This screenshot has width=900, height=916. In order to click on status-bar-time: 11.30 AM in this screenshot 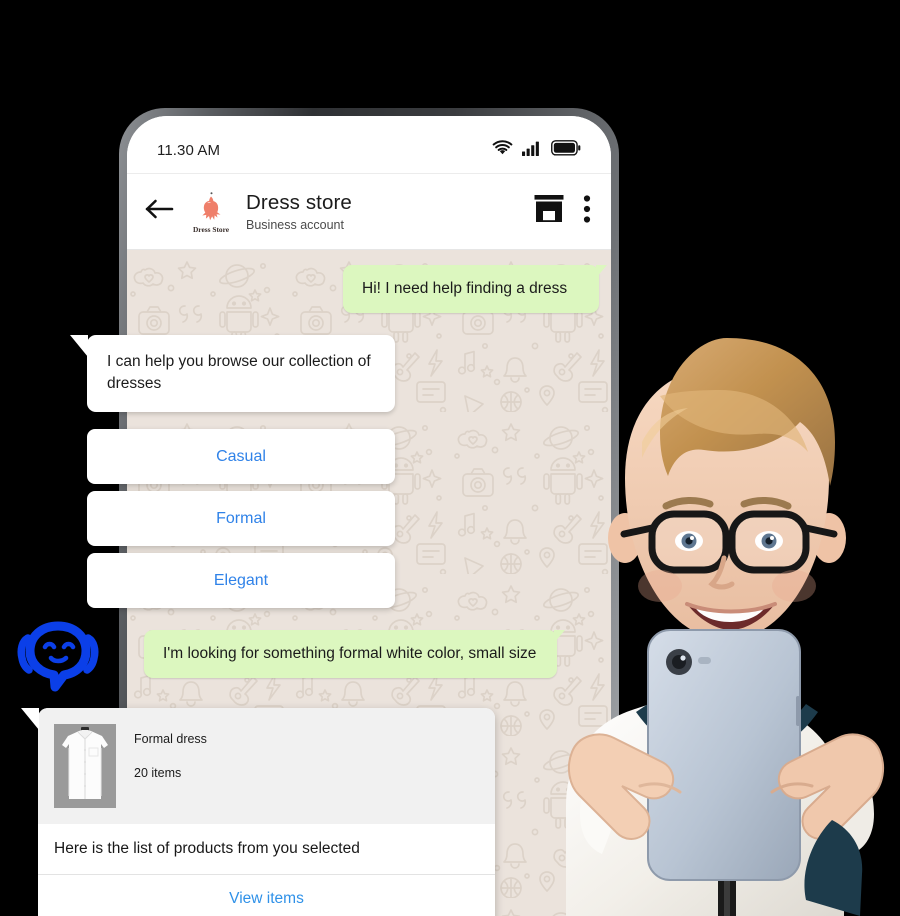, I will do `click(189, 150)`.